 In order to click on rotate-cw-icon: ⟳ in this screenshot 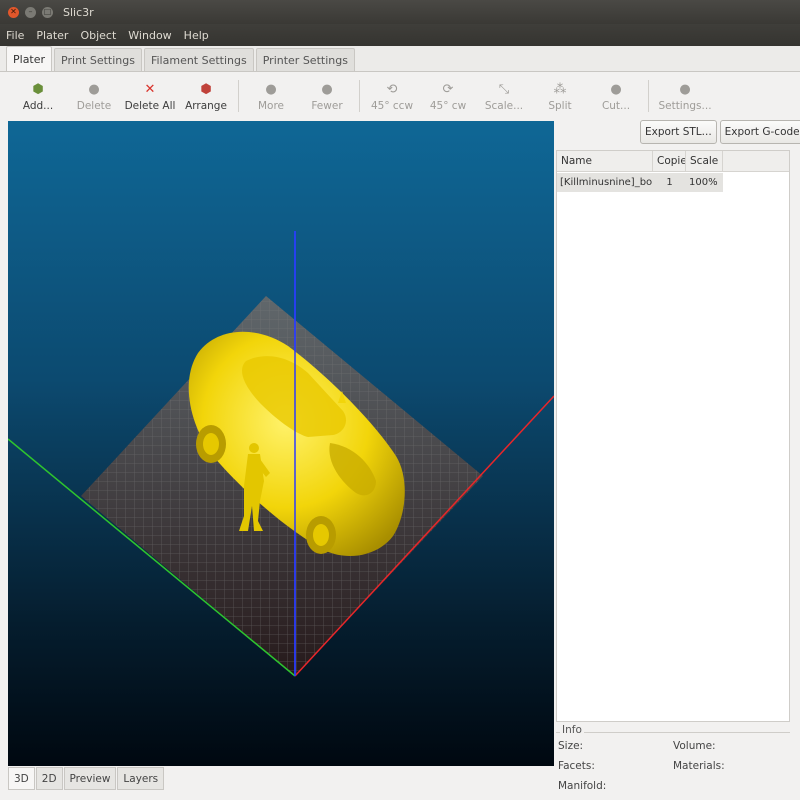, I will do `click(448, 89)`.